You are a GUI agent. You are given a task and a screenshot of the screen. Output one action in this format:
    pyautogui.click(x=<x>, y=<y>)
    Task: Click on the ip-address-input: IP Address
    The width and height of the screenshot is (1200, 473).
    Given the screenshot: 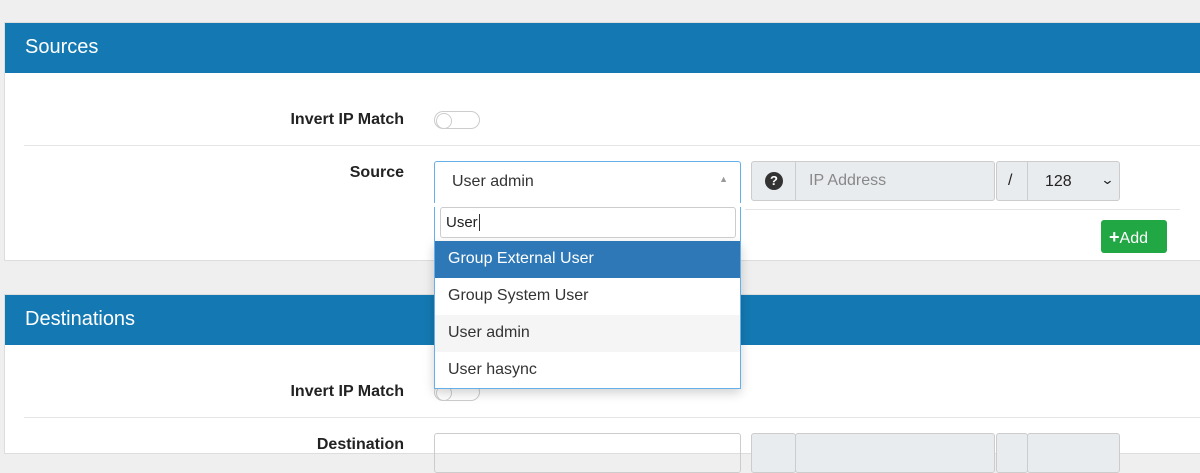 What is the action you would take?
    pyautogui.click(x=895, y=181)
    